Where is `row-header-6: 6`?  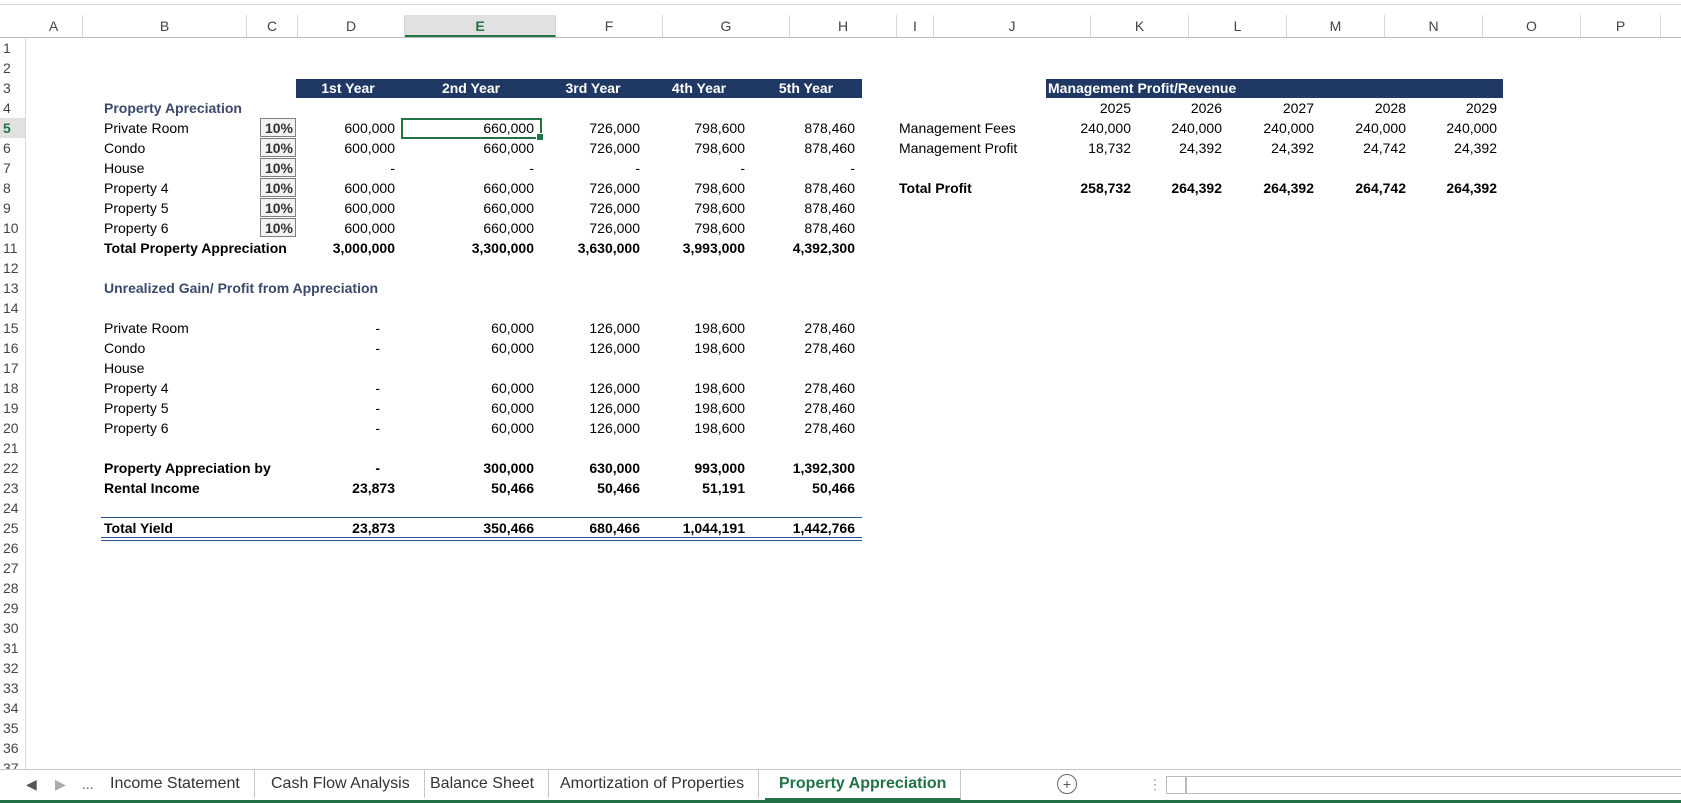 row-header-6: 6 is located at coordinates (12, 148).